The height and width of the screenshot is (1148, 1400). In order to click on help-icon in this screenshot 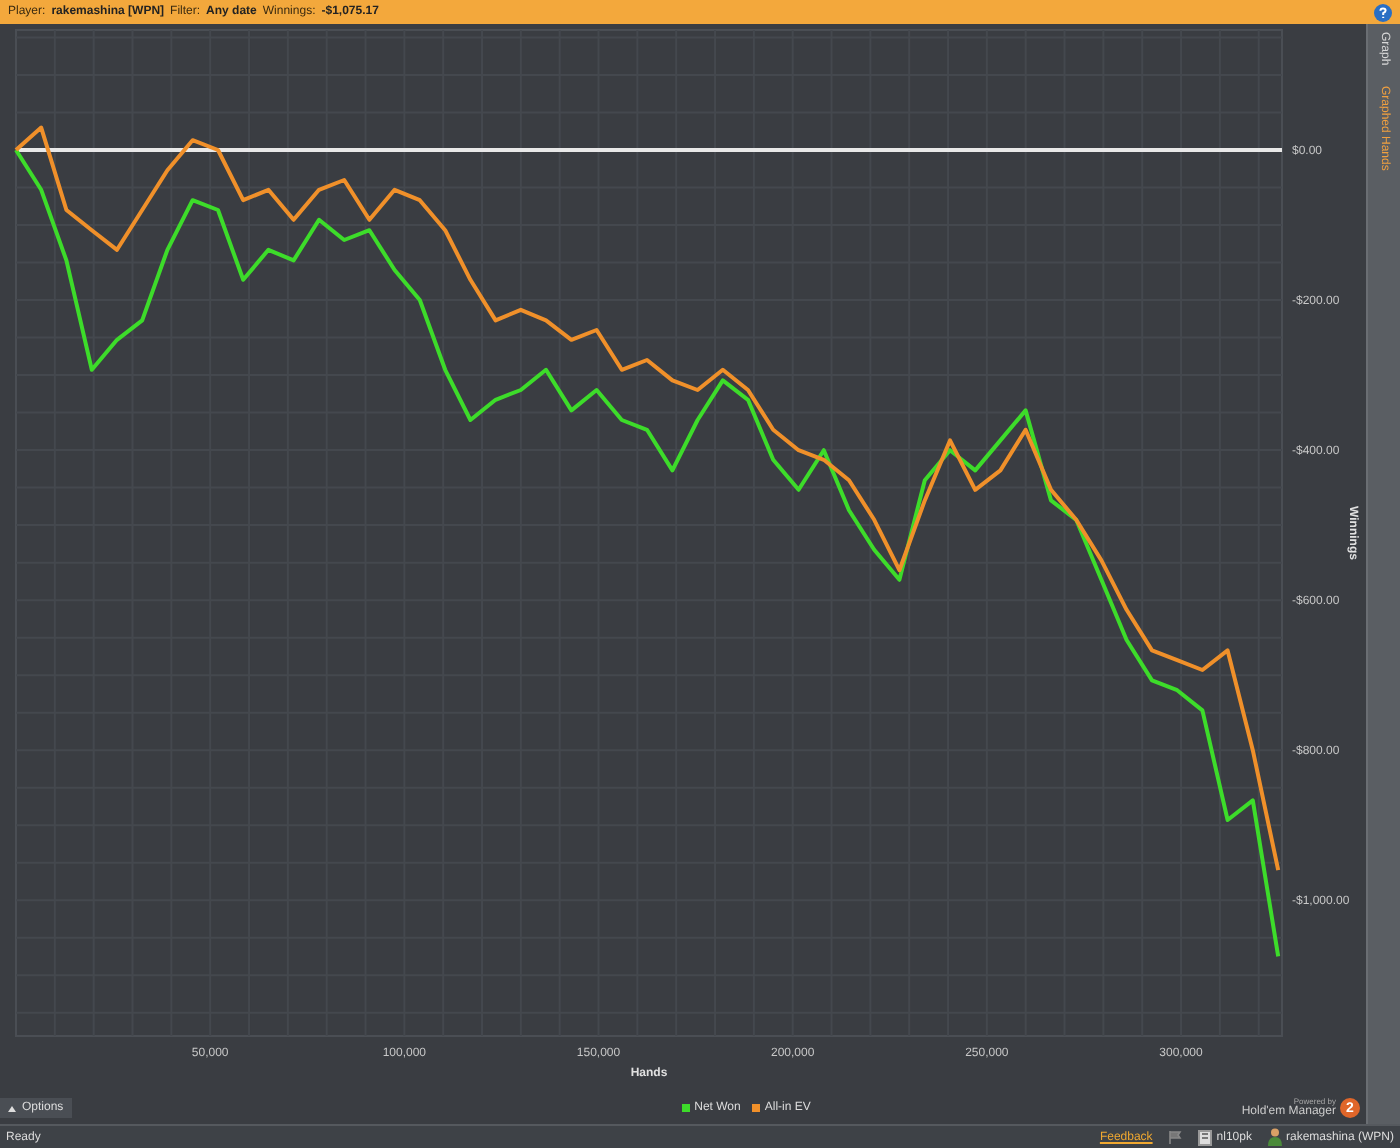, I will do `click(1383, 12)`.